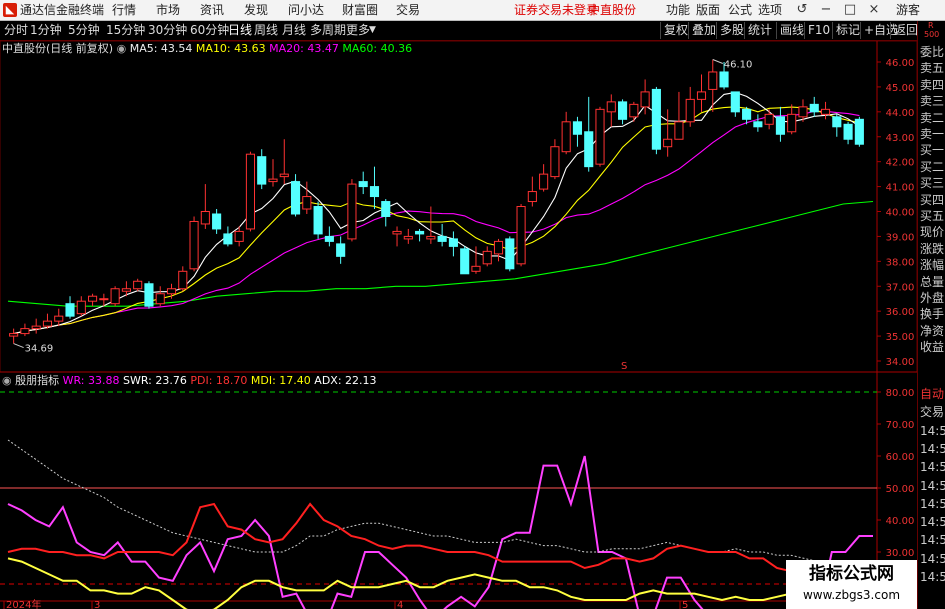 This screenshot has height=609, width=945. I want to click on tab-15min: 15分钟, so click(125, 30).